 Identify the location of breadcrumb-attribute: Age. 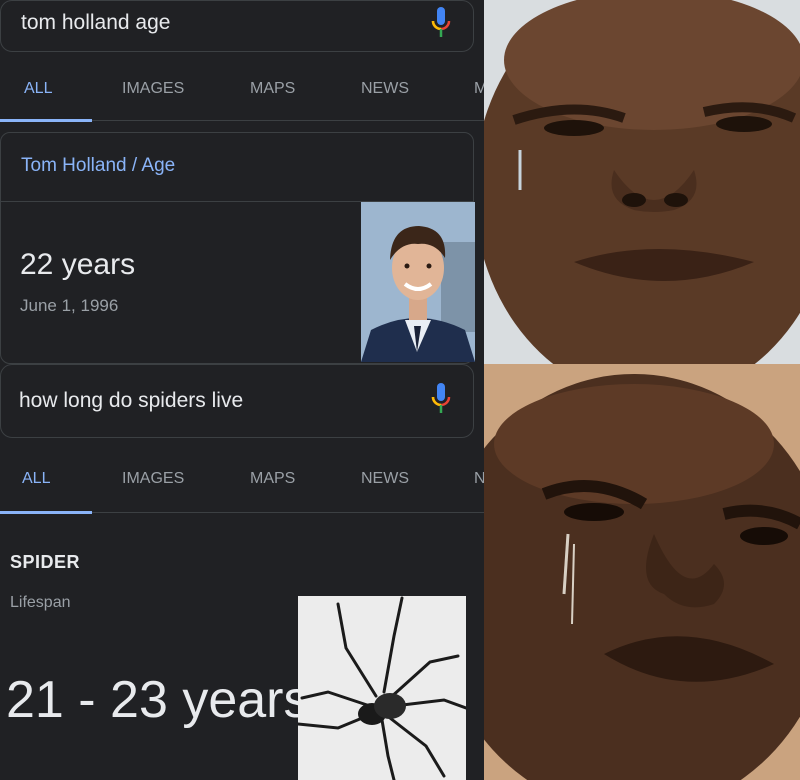
(158, 165).